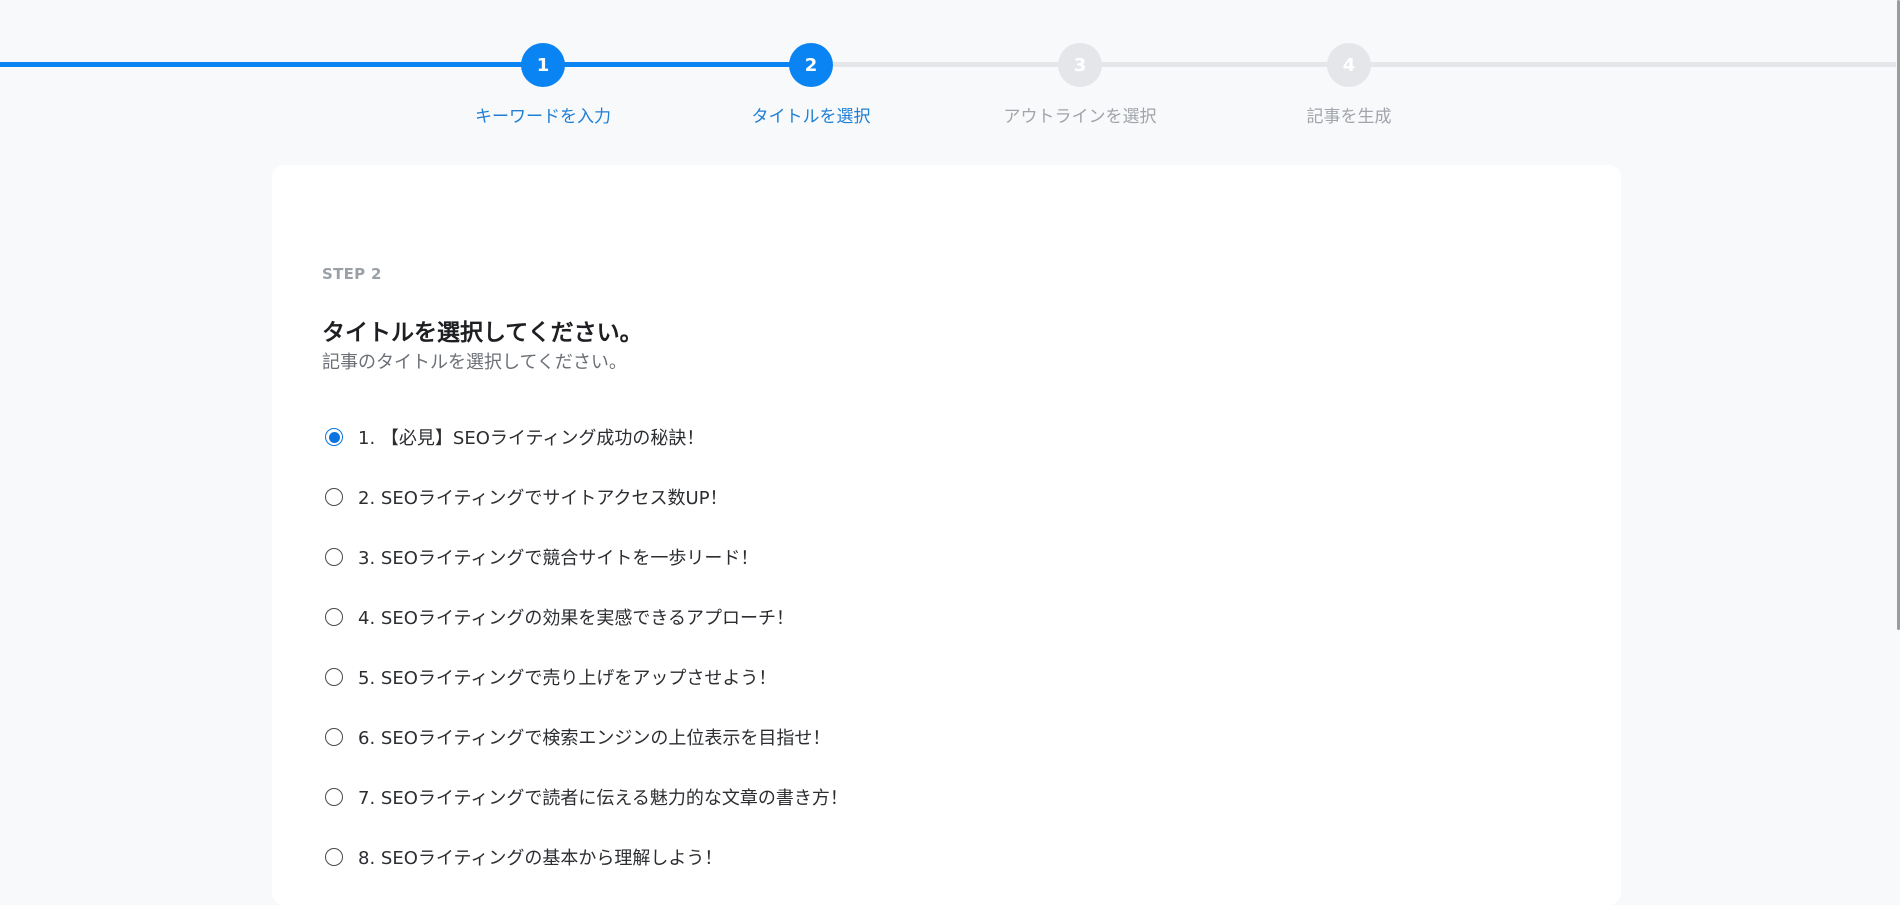 Image resolution: width=1900 pixels, height=905 pixels. I want to click on title-option: 1. 【必見】SEOライティング成功の秘訣！, so click(585, 437).